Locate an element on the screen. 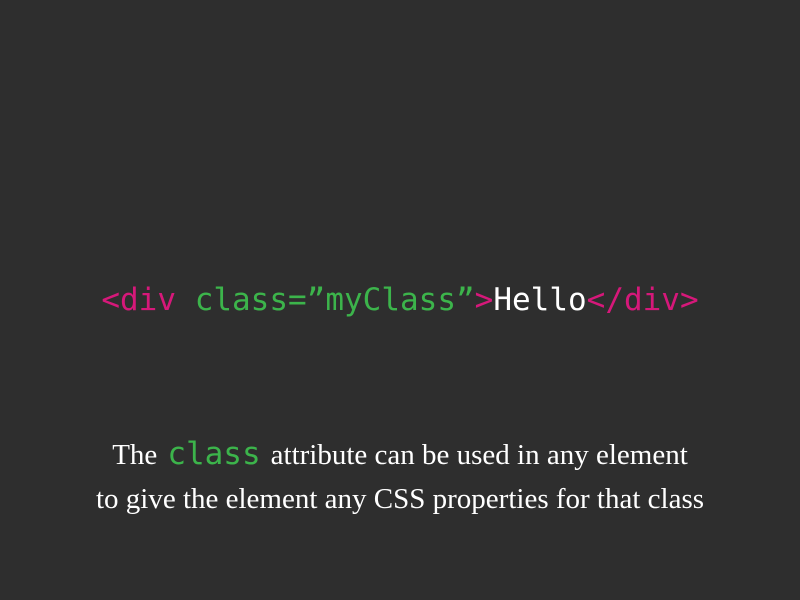 This screenshot has height=600, width=800. code-class-attribute: class=”myClass” is located at coordinates (334, 300).